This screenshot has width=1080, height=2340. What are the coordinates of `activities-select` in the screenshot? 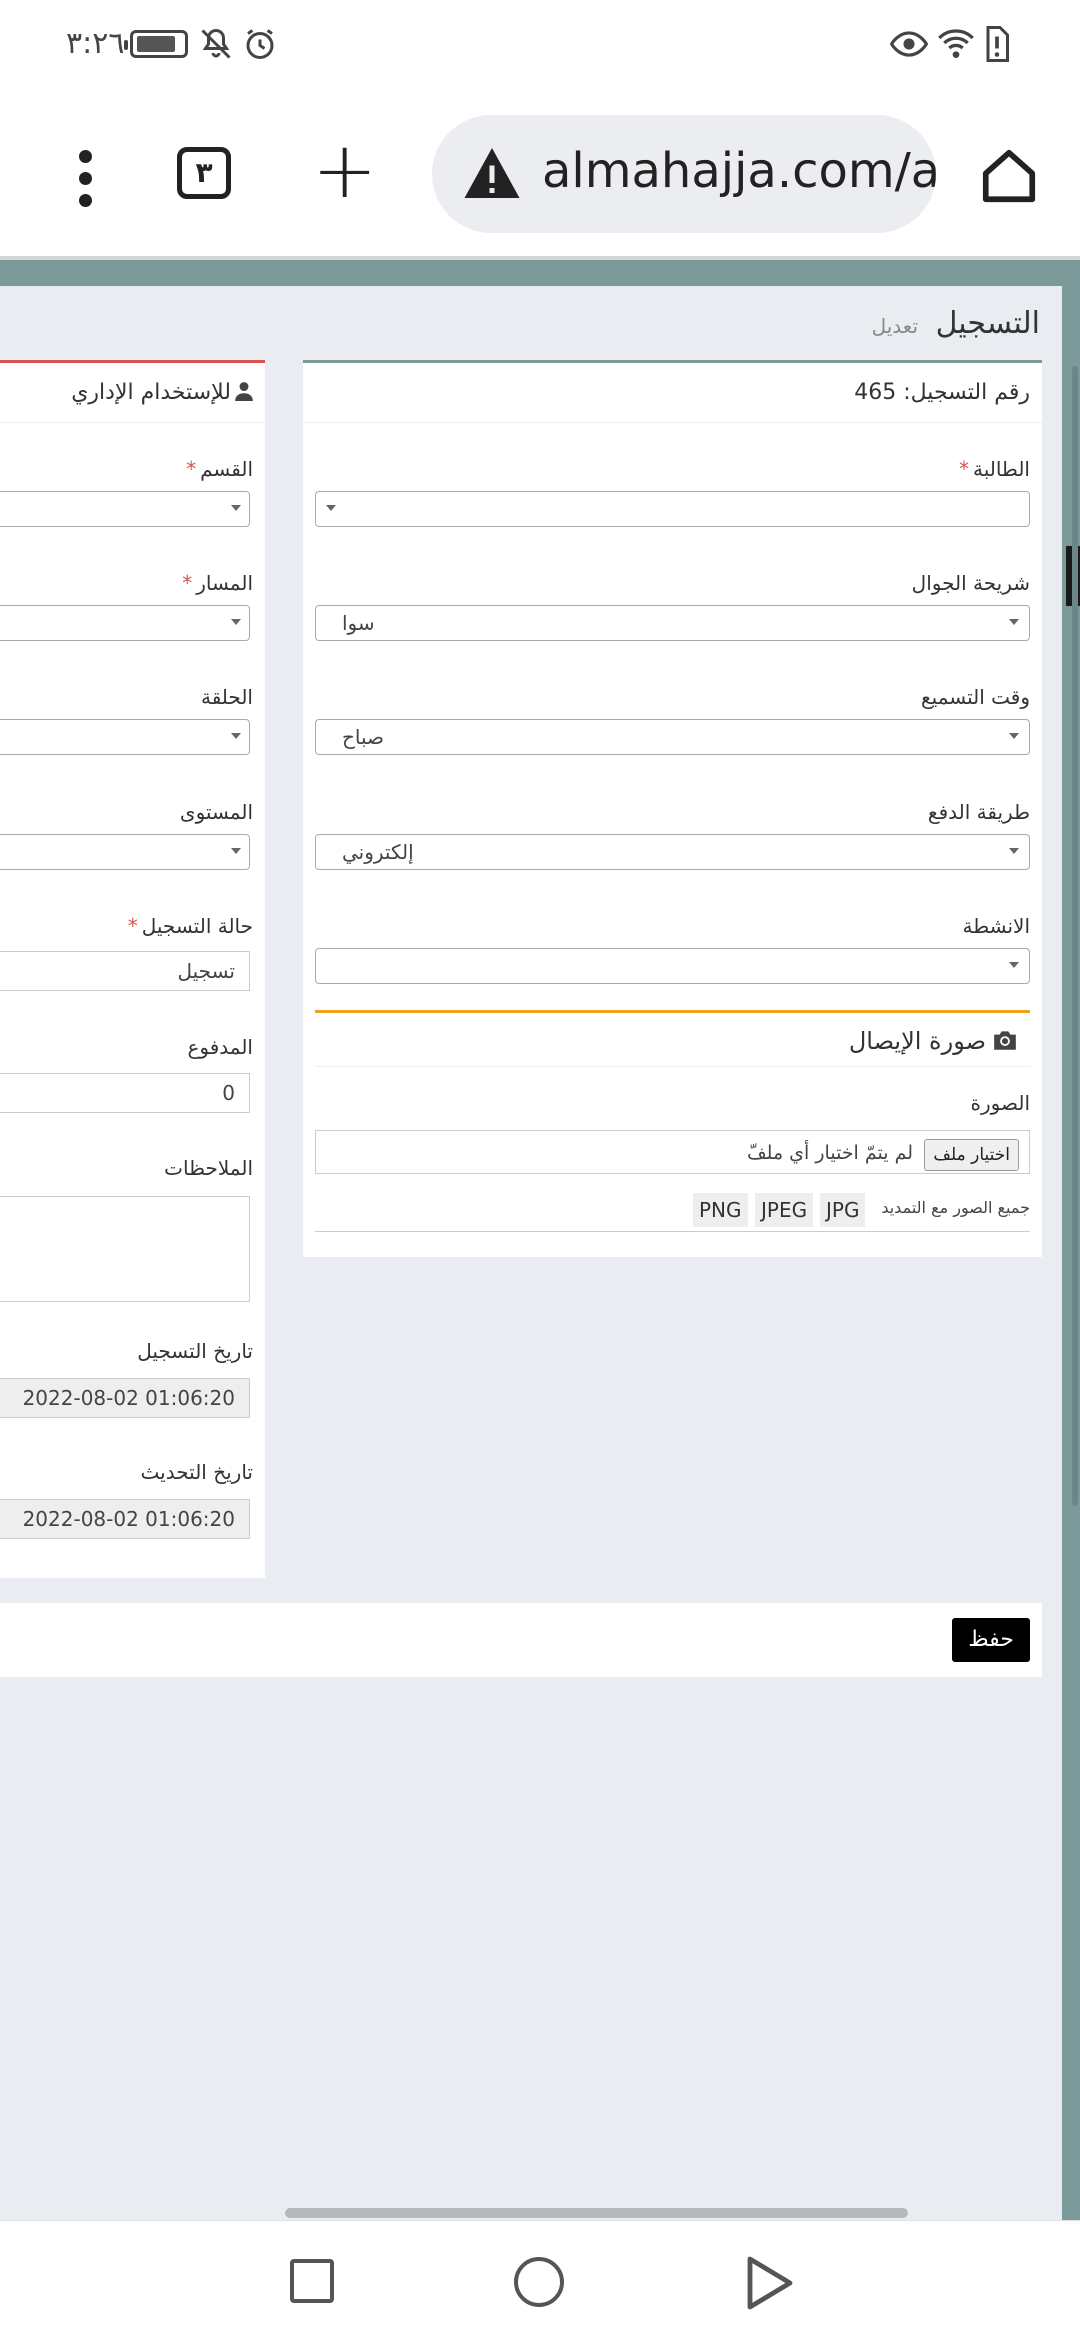 It's located at (672, 966).